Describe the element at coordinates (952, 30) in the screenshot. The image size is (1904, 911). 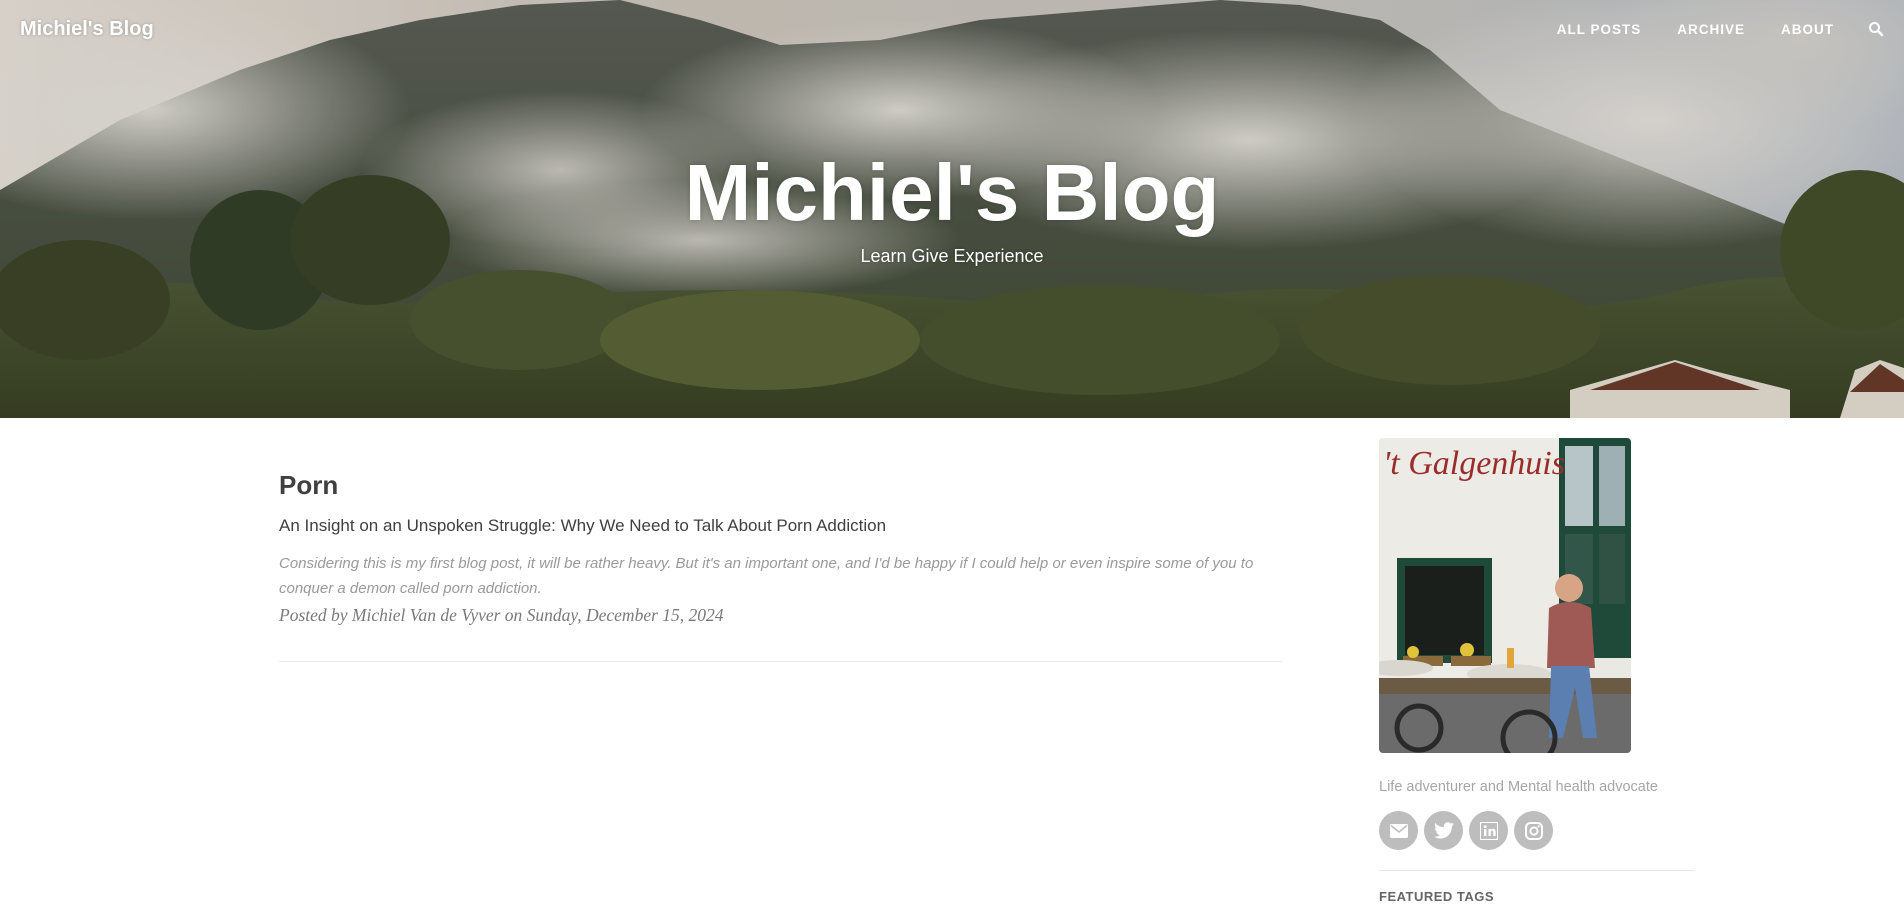
I see `top-navbar: Michiel's Blog ALL POSTS ARCHIVE ABOUT` at that location.